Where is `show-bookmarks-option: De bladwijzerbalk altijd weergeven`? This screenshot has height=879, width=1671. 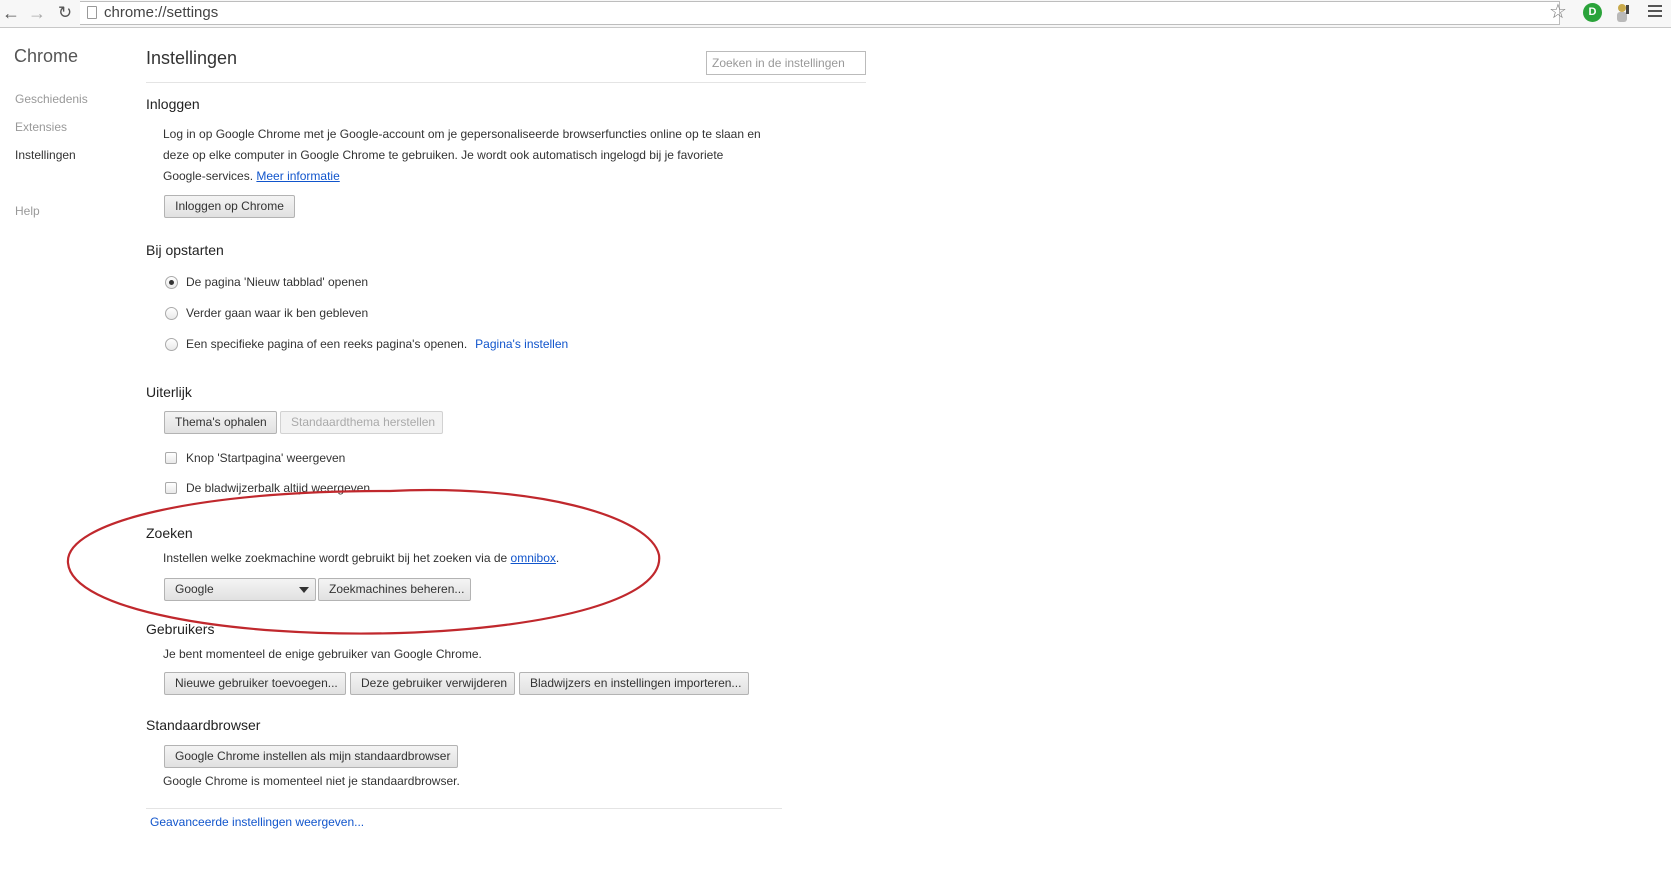
show-bookmarks-option: De bladwijzerbalk altijd weergeven is located at coordinates (267, 488).